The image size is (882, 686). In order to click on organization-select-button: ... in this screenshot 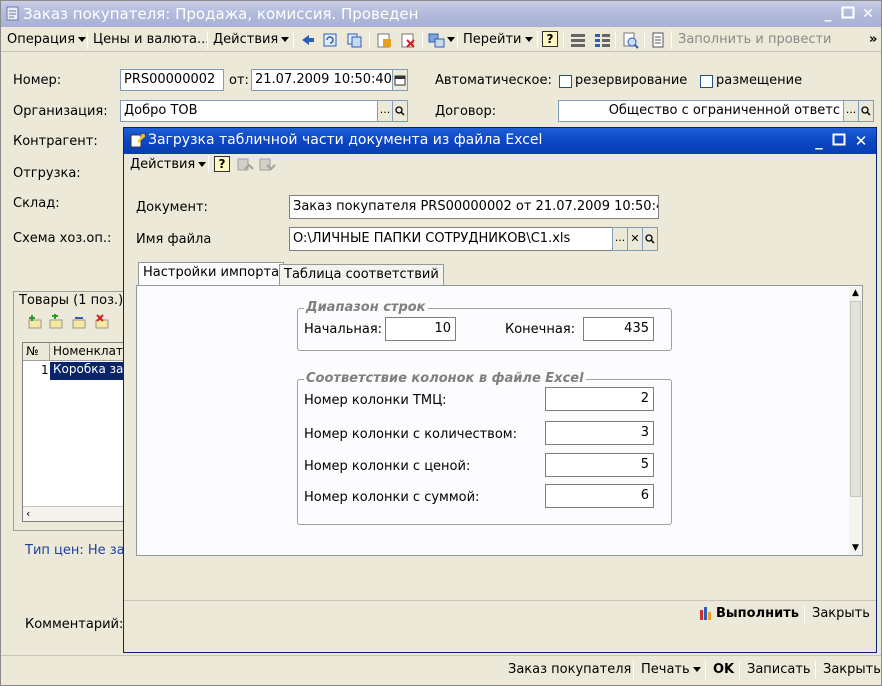, I will do `click(385, 111)`.